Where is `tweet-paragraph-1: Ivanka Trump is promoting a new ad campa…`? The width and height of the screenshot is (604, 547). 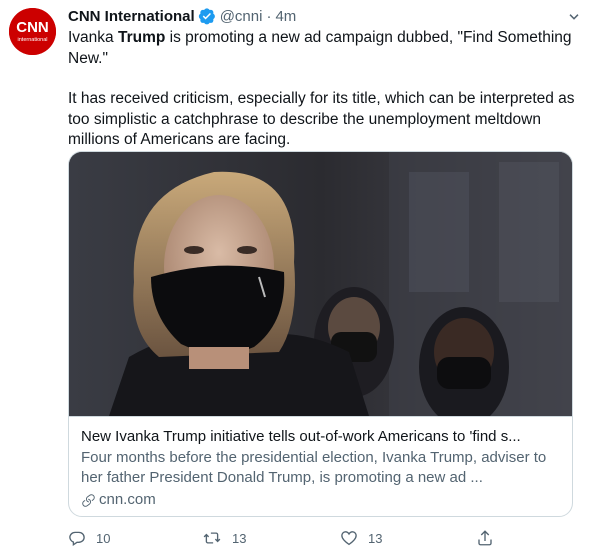 tweet-paragraph-1: Ivanka Trump is promoting a new ad campa… is located at coordinates (320, 48).